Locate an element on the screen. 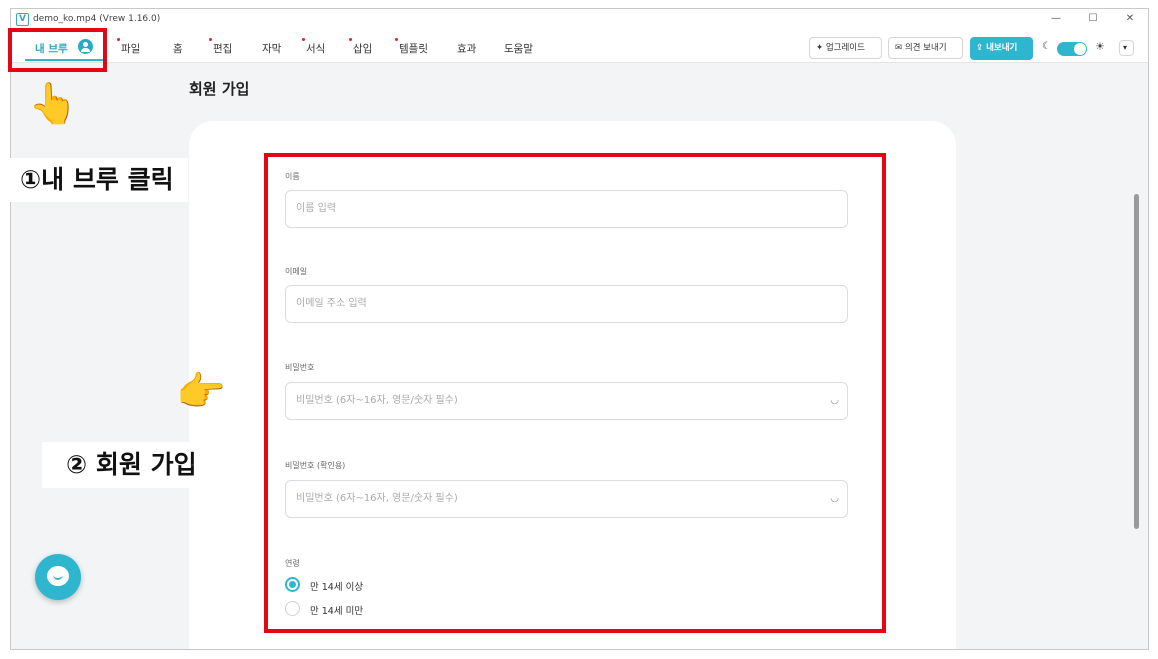 This screenshot has height=659, width=1158. upgrade-label: 업그레이드 is located at coordinates (845, 48).